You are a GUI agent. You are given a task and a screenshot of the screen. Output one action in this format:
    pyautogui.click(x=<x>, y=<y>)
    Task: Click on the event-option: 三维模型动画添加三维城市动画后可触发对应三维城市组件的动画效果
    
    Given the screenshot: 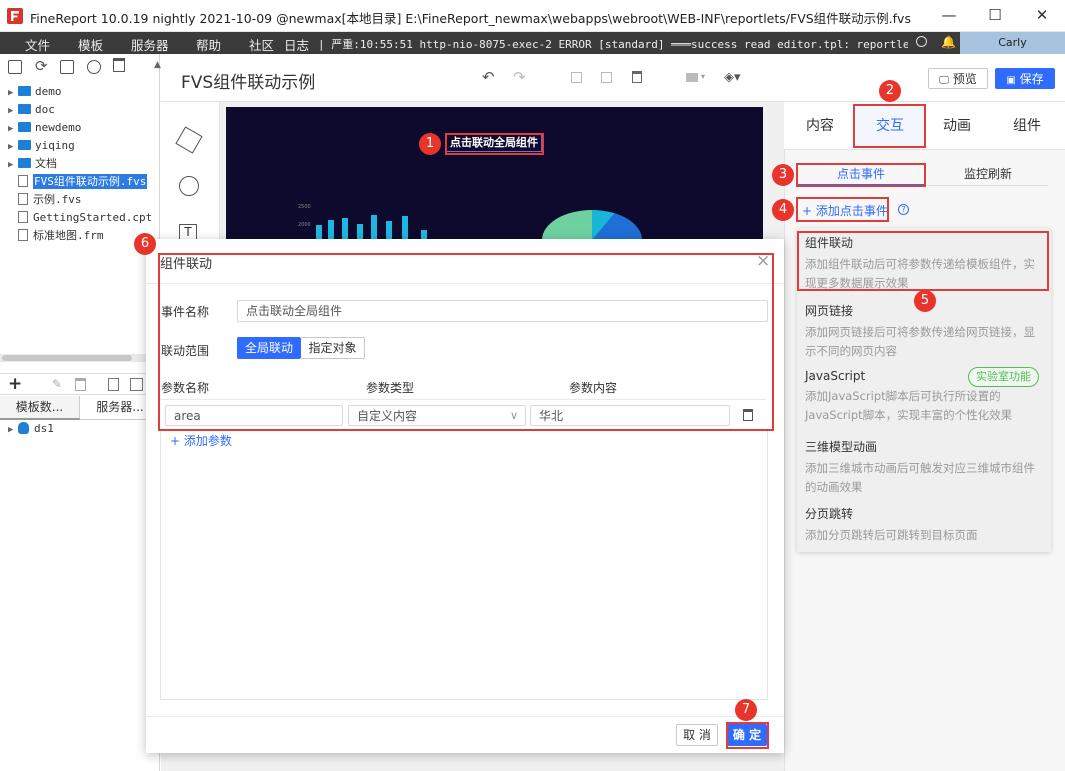 What is the action you would take?
    pyautogui.click(x=924, y=467)
    